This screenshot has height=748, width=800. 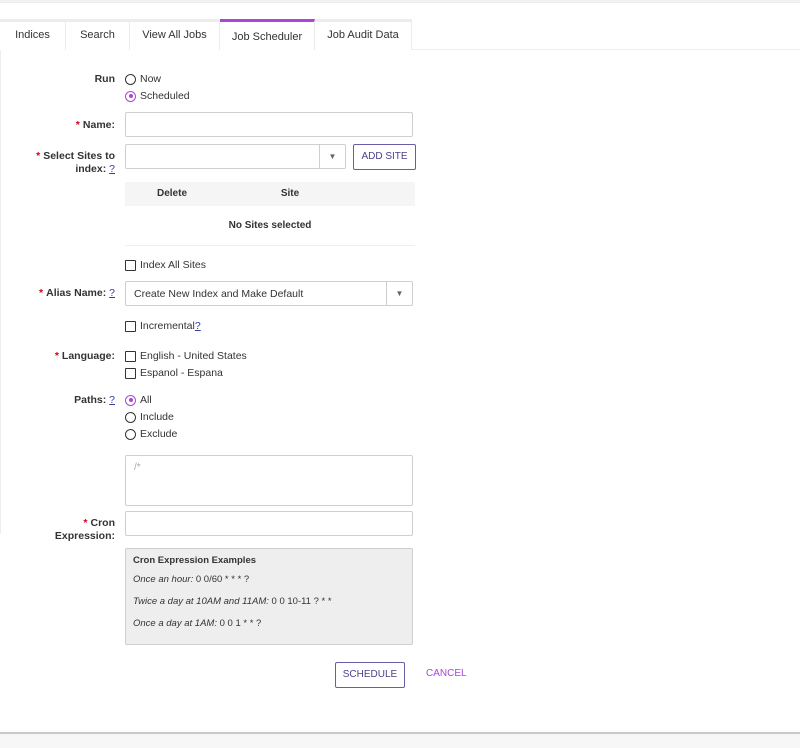 What do you see at coordinates (300, 601) in the screenshot?
I see `cron-example-expr: 0 0 10-11 ? * *` at bounding box center [300, 601].